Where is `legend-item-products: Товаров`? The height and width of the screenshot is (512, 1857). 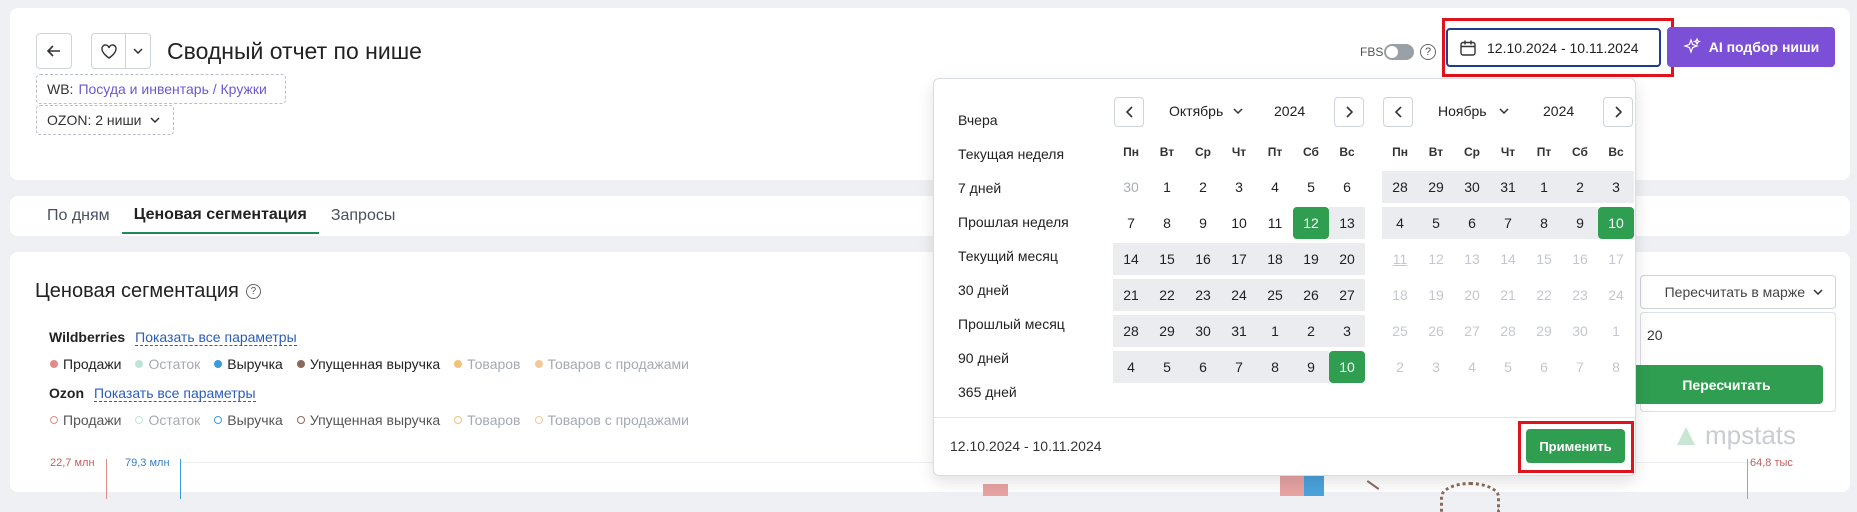
legend-item-products: Товаров is located at coordinates (487, 420).